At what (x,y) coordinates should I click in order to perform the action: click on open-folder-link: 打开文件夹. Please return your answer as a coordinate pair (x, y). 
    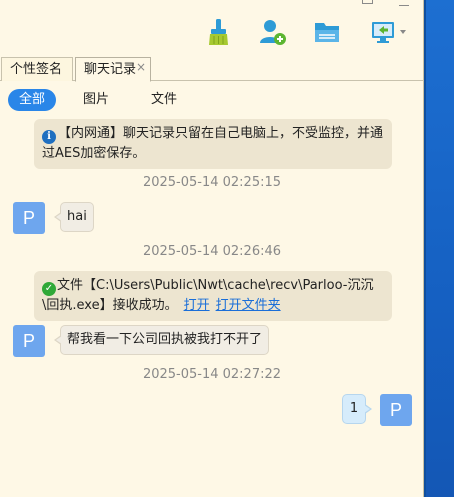
    Looking at the image, I should click on (248, 305).